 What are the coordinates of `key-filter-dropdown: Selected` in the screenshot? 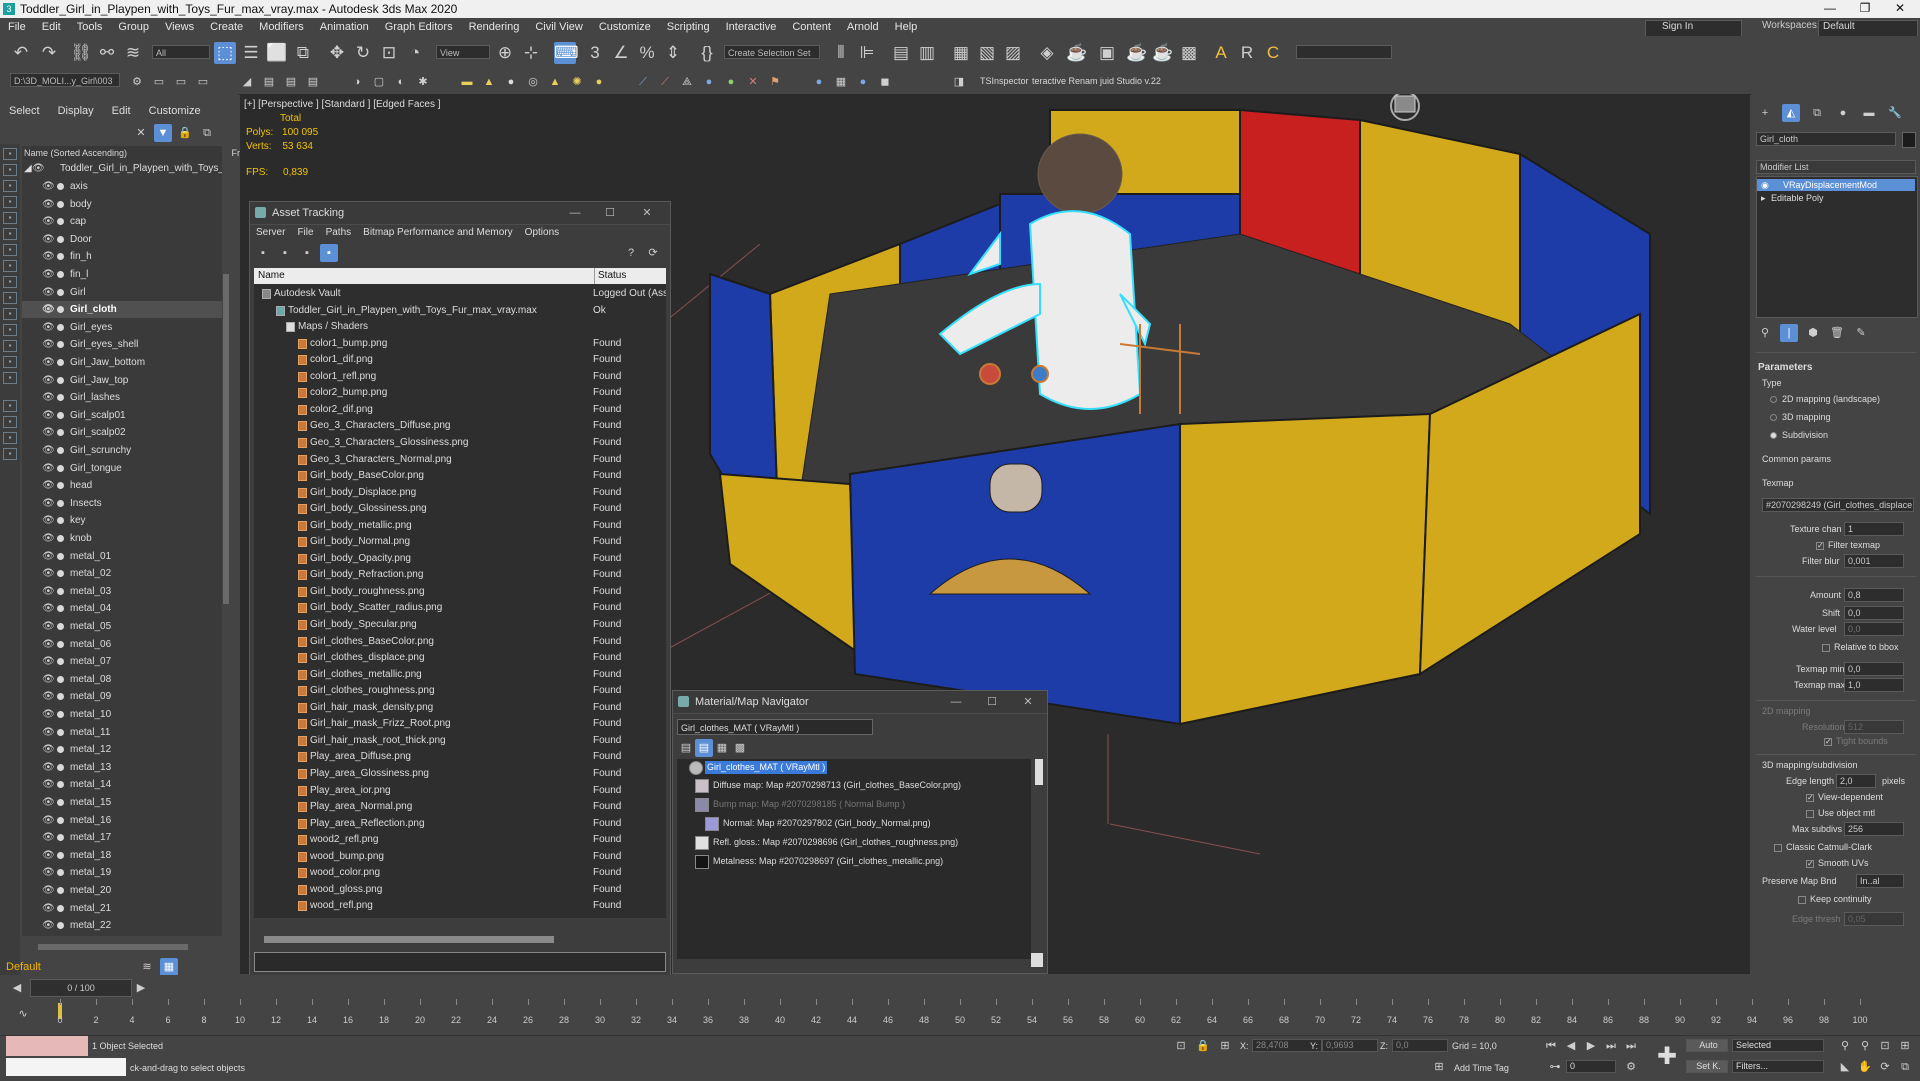 It's located at (1778, 1045).